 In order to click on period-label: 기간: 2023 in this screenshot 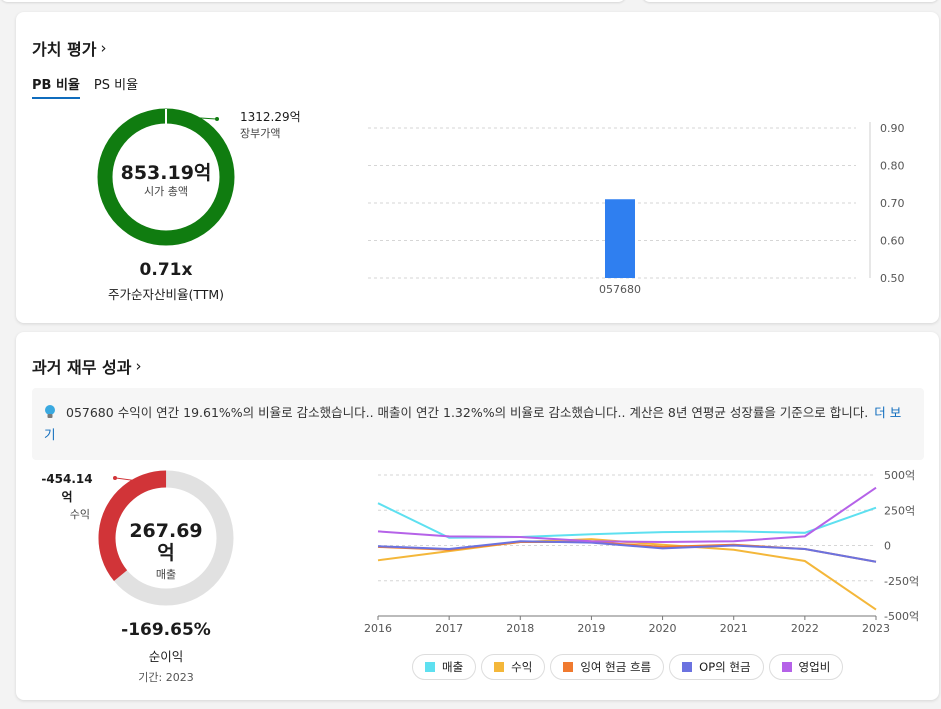, I will do `click(166, 677)`.